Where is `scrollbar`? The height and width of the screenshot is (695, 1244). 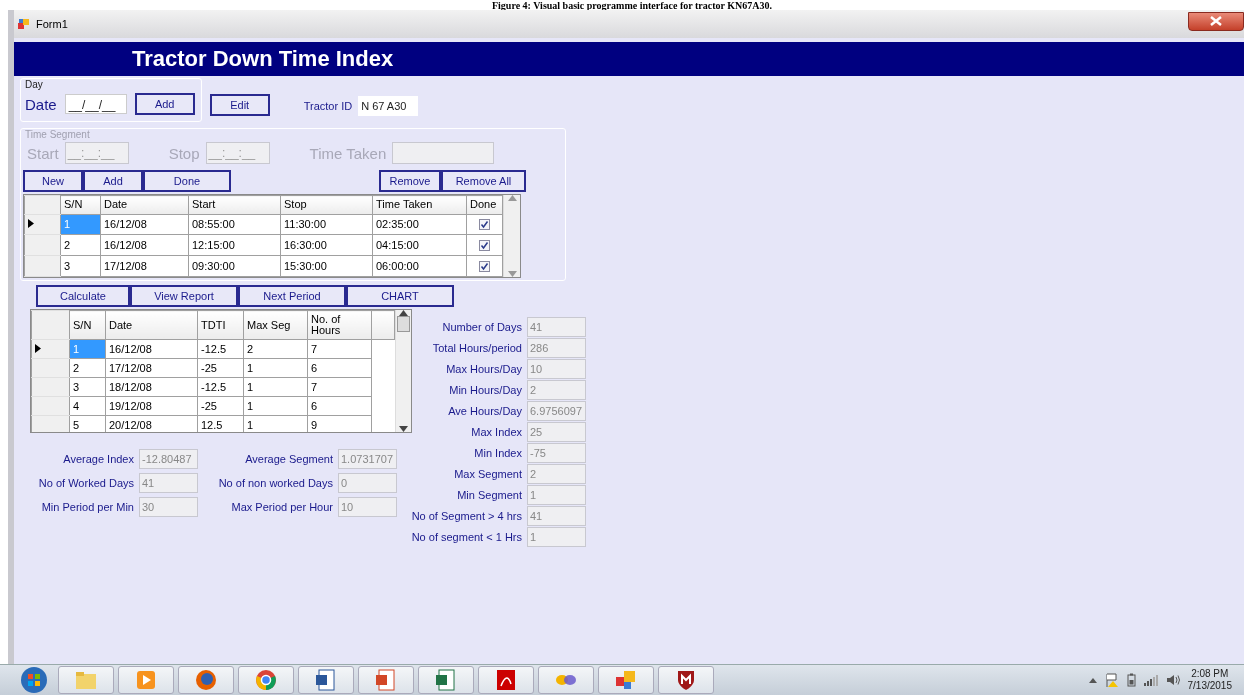 scrollbar is located at coordinates (403, 371).